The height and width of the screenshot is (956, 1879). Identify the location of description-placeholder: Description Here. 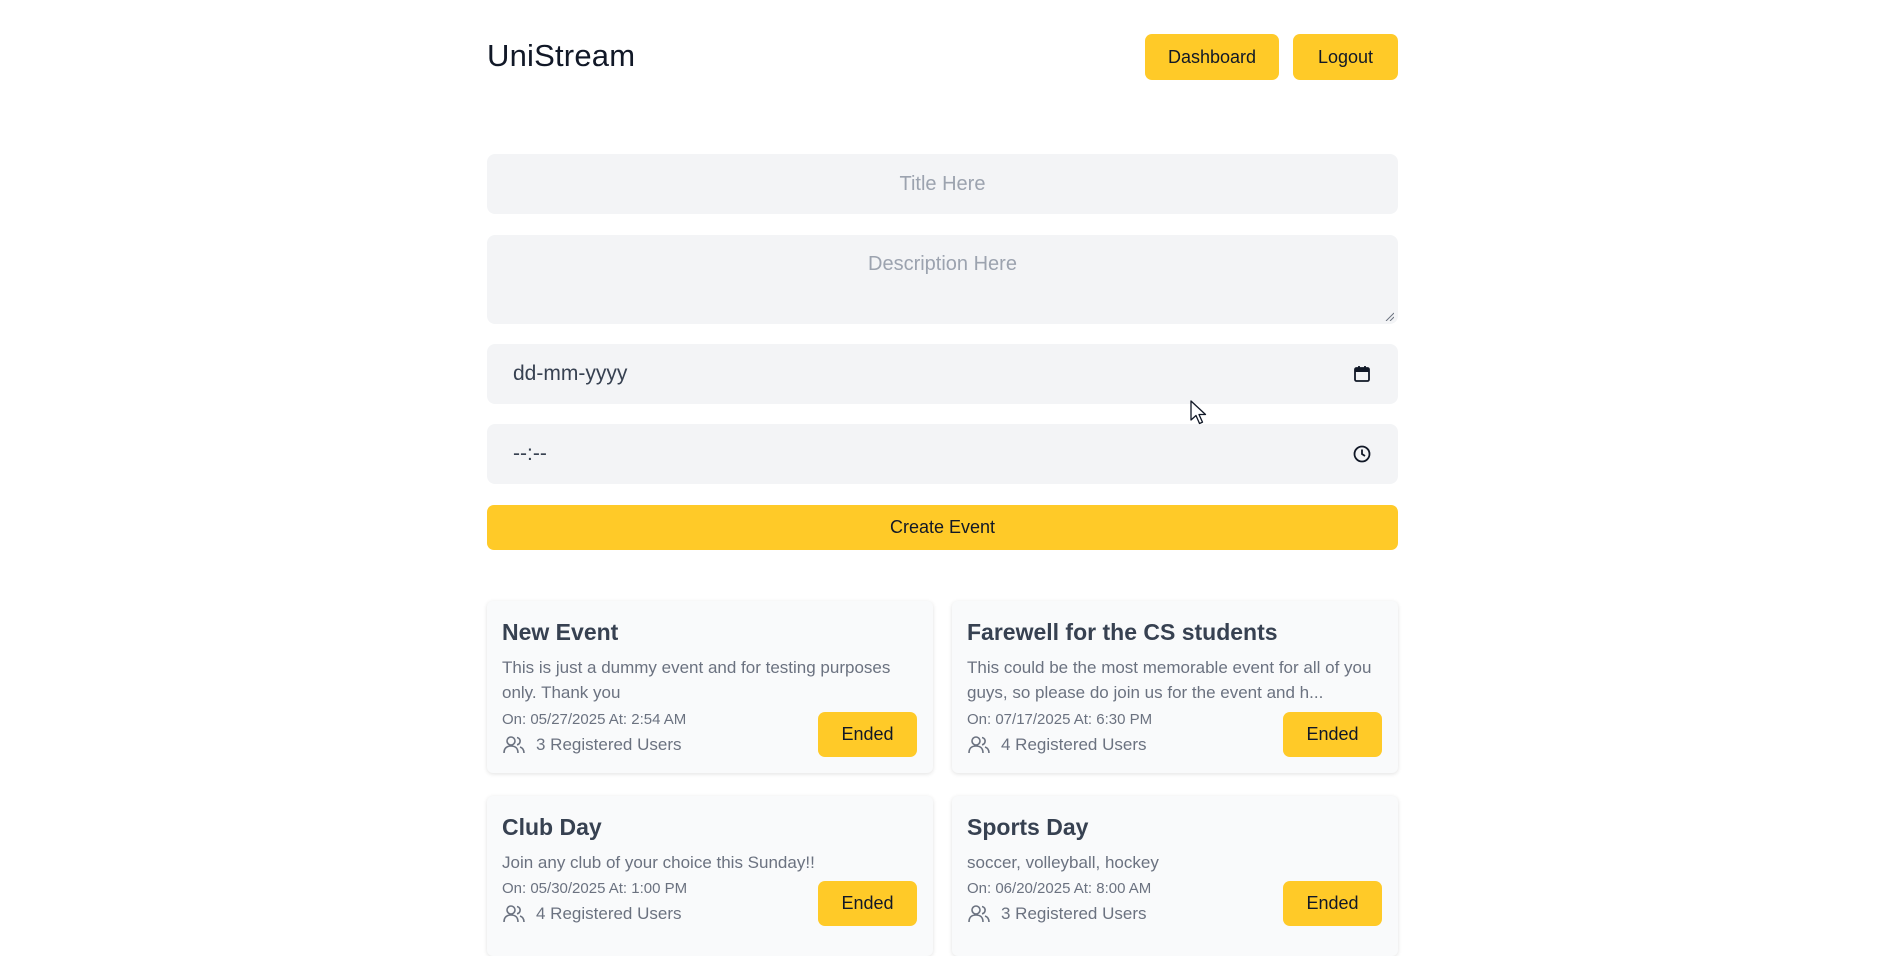
(942, 264).